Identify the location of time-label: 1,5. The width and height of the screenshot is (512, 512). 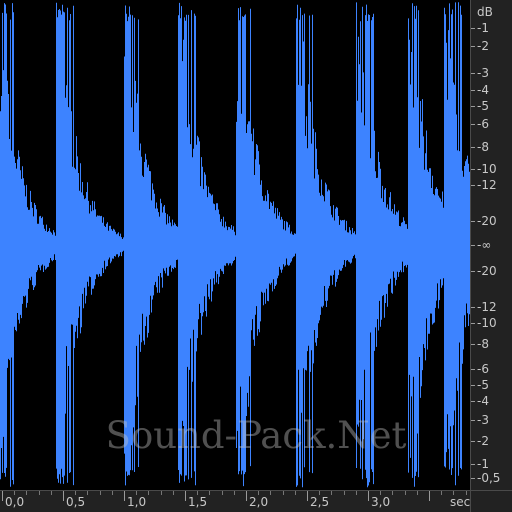
(198, 502).